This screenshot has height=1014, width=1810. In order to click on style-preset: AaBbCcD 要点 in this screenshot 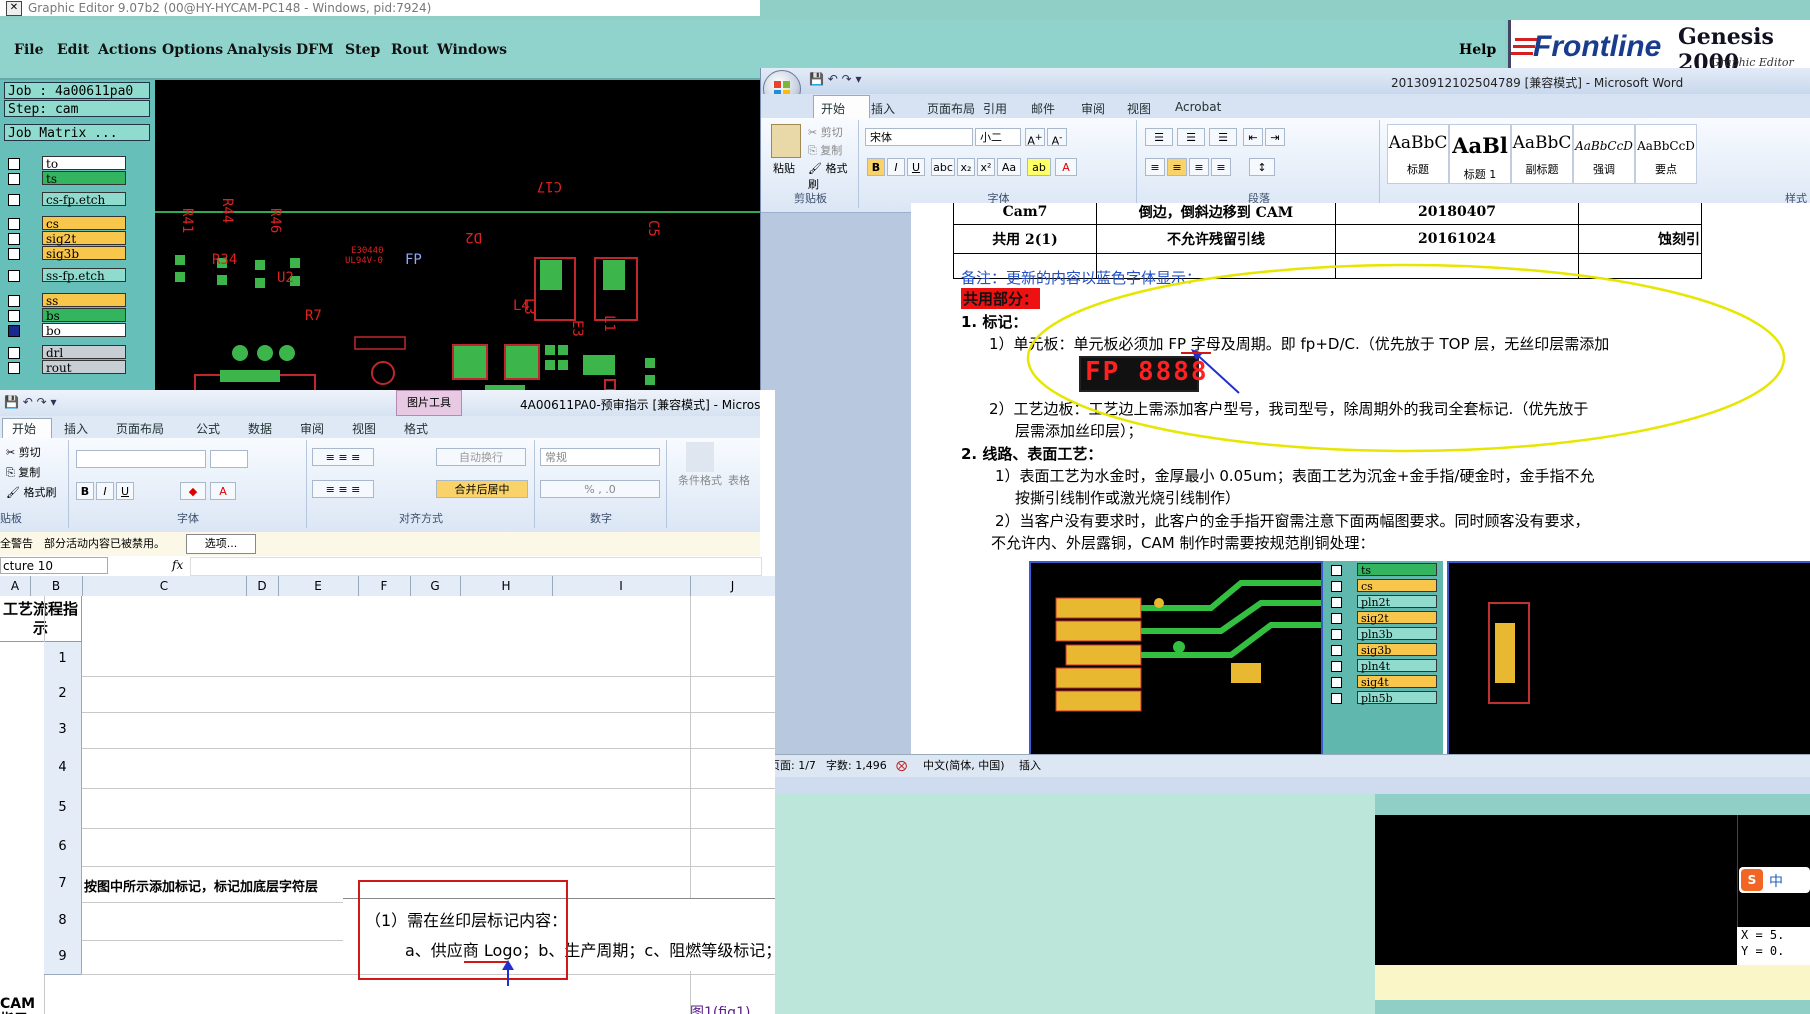, I will do `click(1666, 154)`.